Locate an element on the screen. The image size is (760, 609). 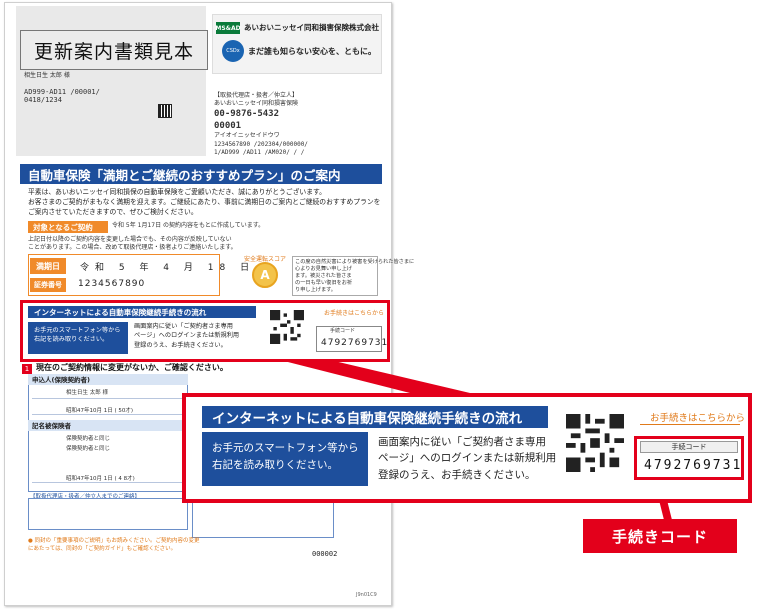
policy-value: 1234567890 is located at coordinates (112, 284).